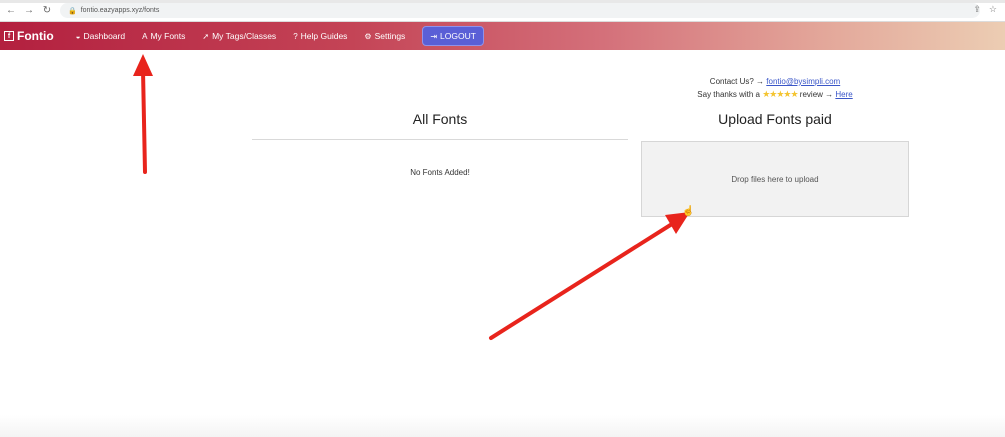 This screenshot has height=437, width=1005. I want to click on dashboard-icon: ◒, so click(78, 36).